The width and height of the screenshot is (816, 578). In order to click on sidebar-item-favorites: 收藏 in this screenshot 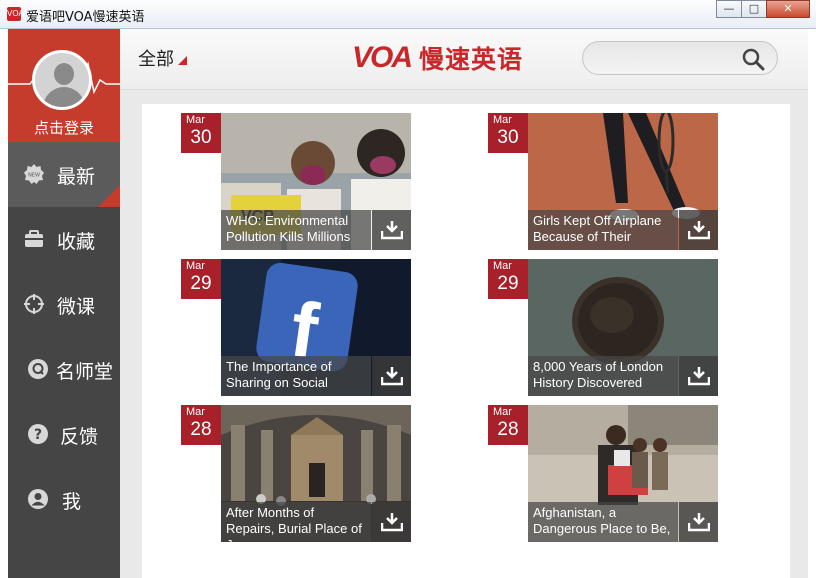, I will do `click(64, 239)`.